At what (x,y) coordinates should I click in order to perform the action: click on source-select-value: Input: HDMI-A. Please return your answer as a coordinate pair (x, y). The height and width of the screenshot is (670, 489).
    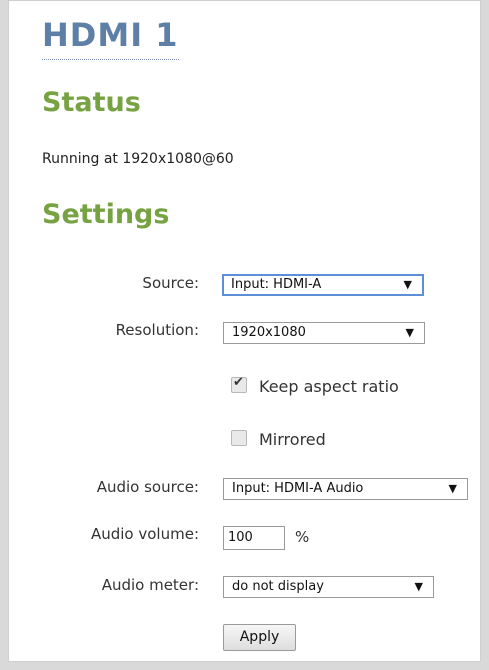
    Looking at the image, I should click on (276, 284).